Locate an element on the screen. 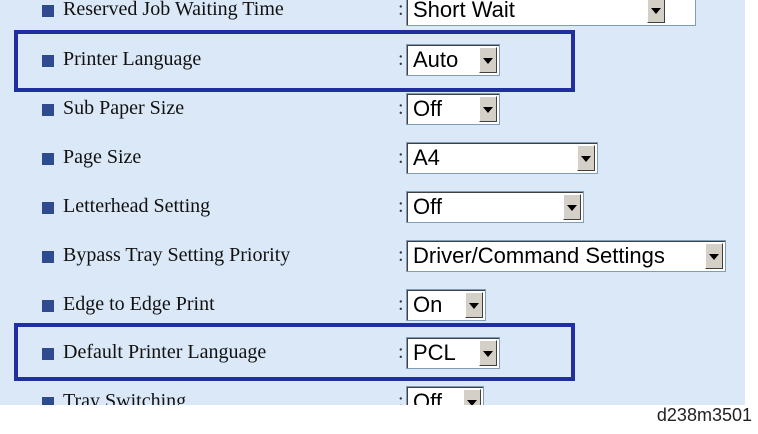  setting-label: Bypass Tray Setting Priority is located at coordinates (177, 255).